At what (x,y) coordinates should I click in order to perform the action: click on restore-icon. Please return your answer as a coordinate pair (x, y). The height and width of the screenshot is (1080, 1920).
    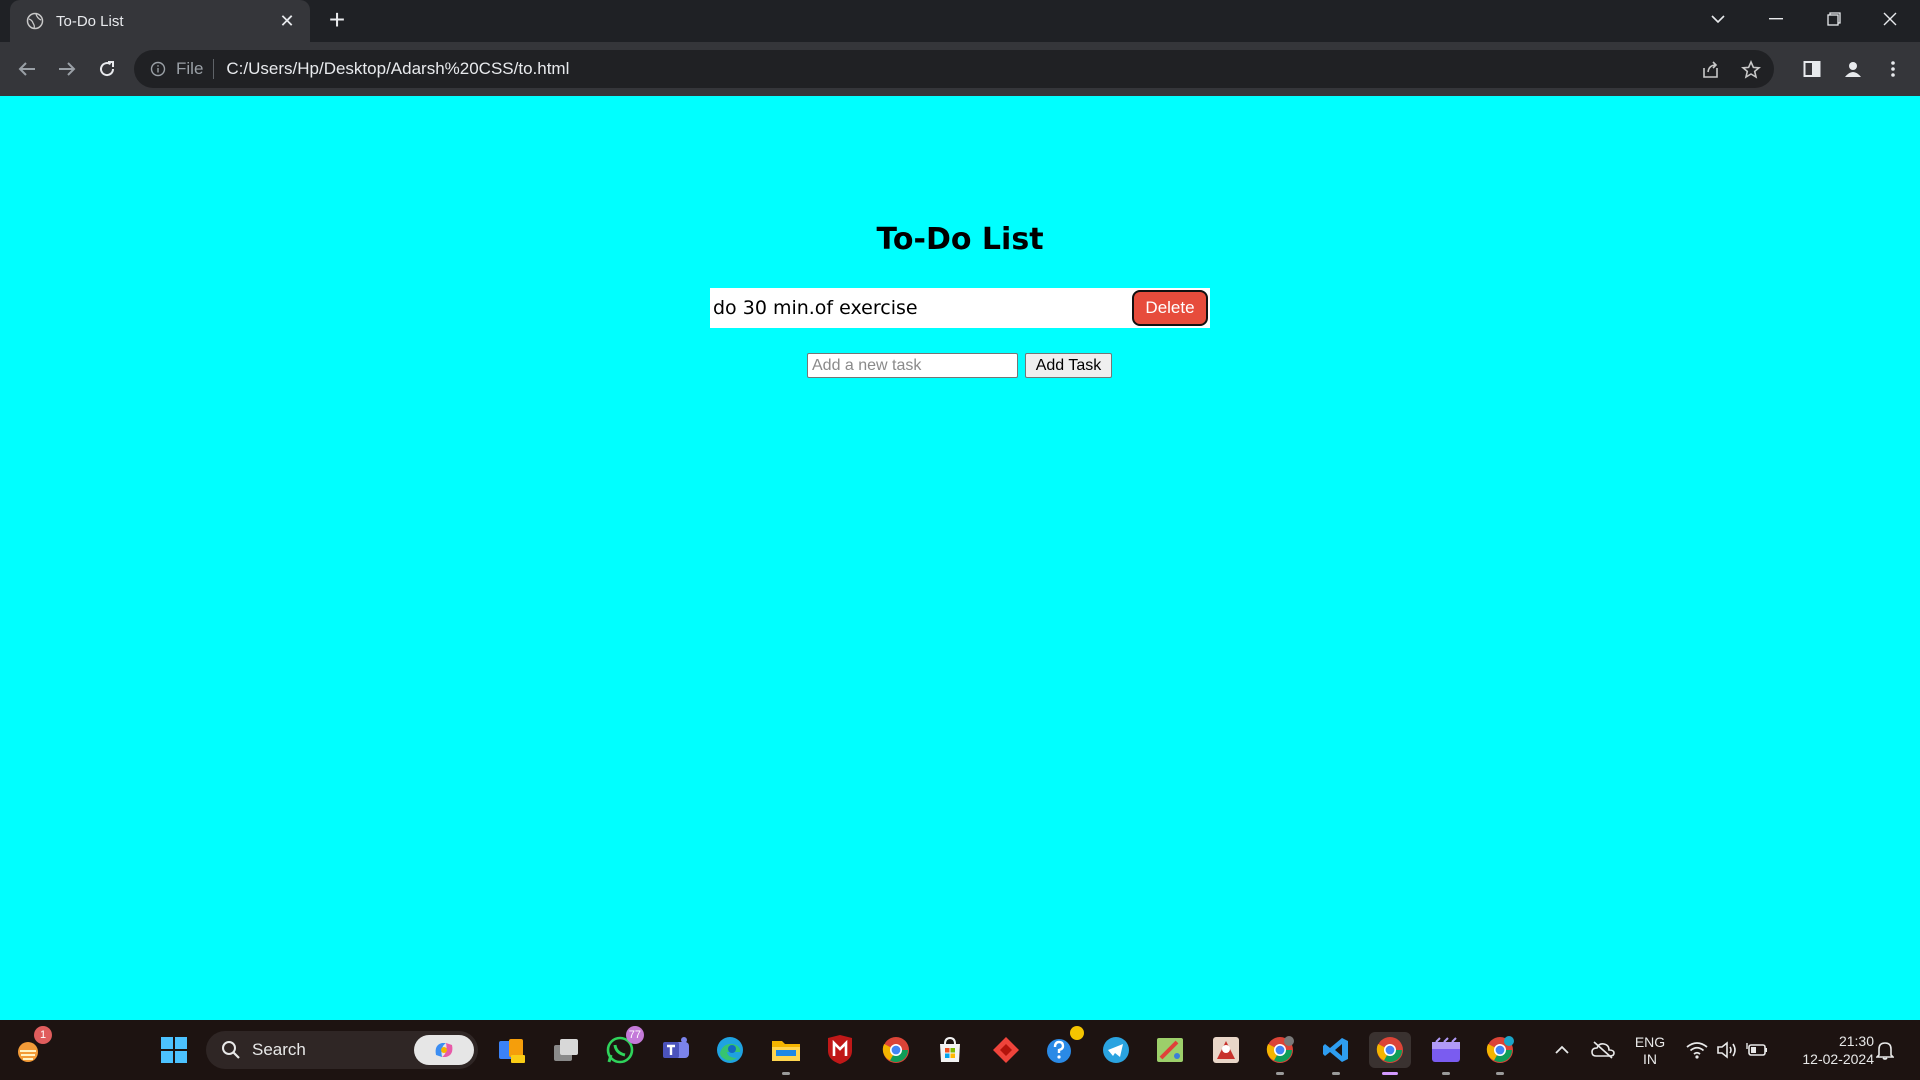
    Looking at the image, I should click on (1834, 19).